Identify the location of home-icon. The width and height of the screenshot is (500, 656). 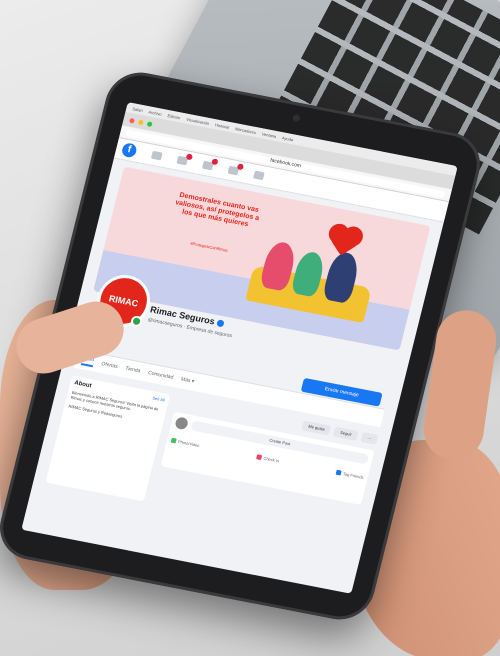
(156, 155).